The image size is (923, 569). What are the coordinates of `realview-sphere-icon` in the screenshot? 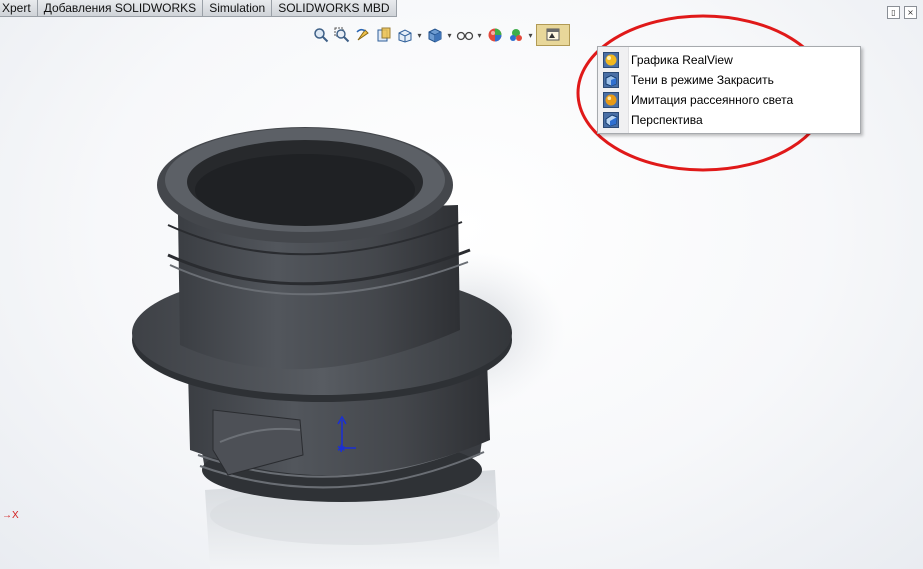 It's located at (611, 60).